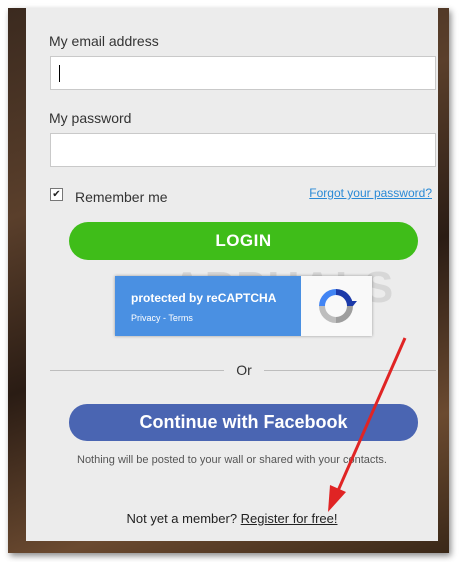 The height and width of the screenshot is (562, 465). I want to click on email-field, so click(243, 73).